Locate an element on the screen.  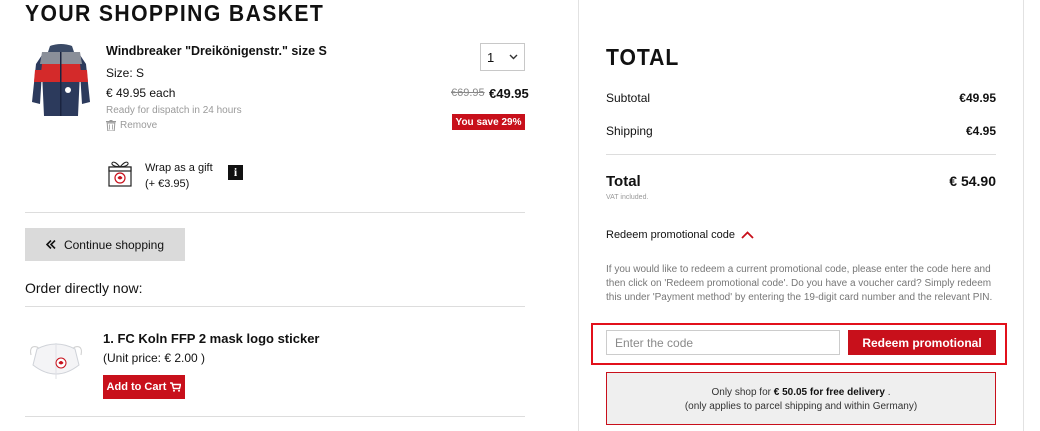
add-to-cart-button: Add to Cart is located at coordinates (144, 387).